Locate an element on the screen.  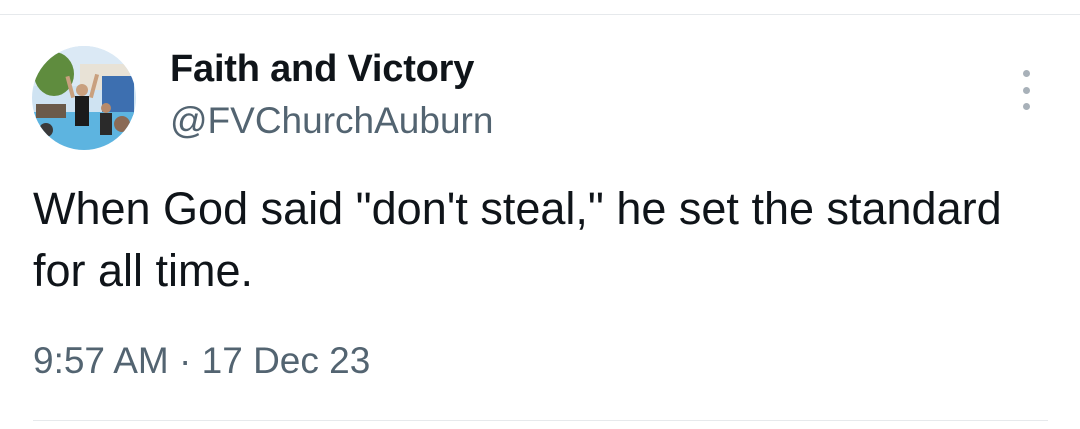
avatar-image is located at coordinates (84, 98).